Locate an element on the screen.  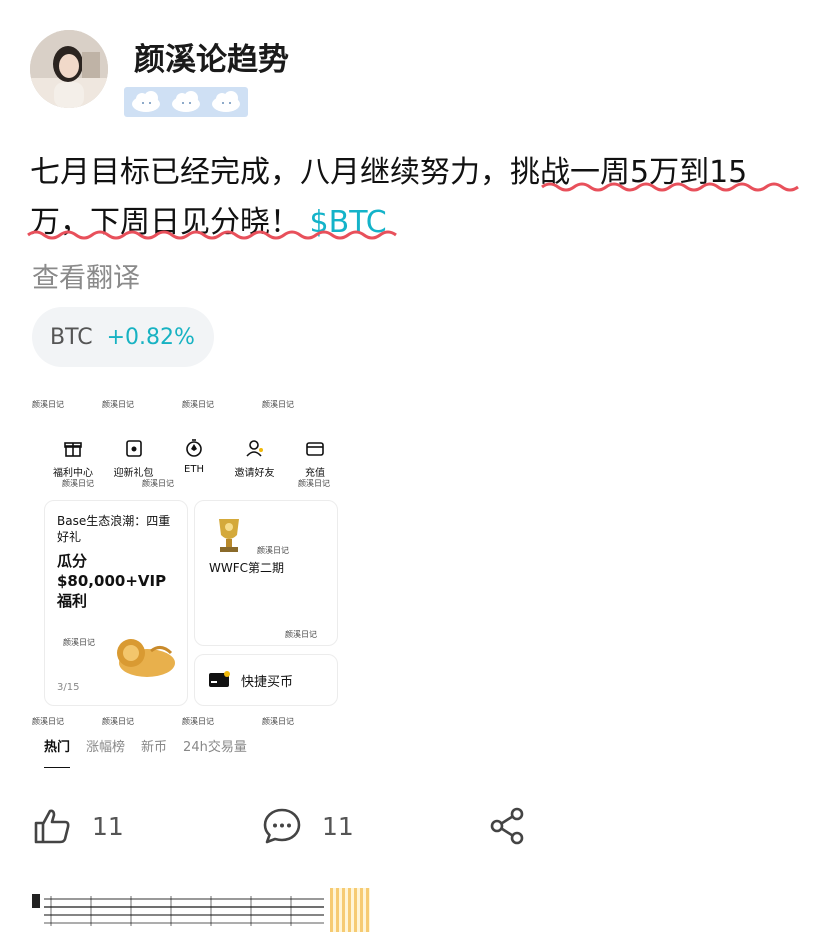
lion-icon is located at coordinates (146, 658).